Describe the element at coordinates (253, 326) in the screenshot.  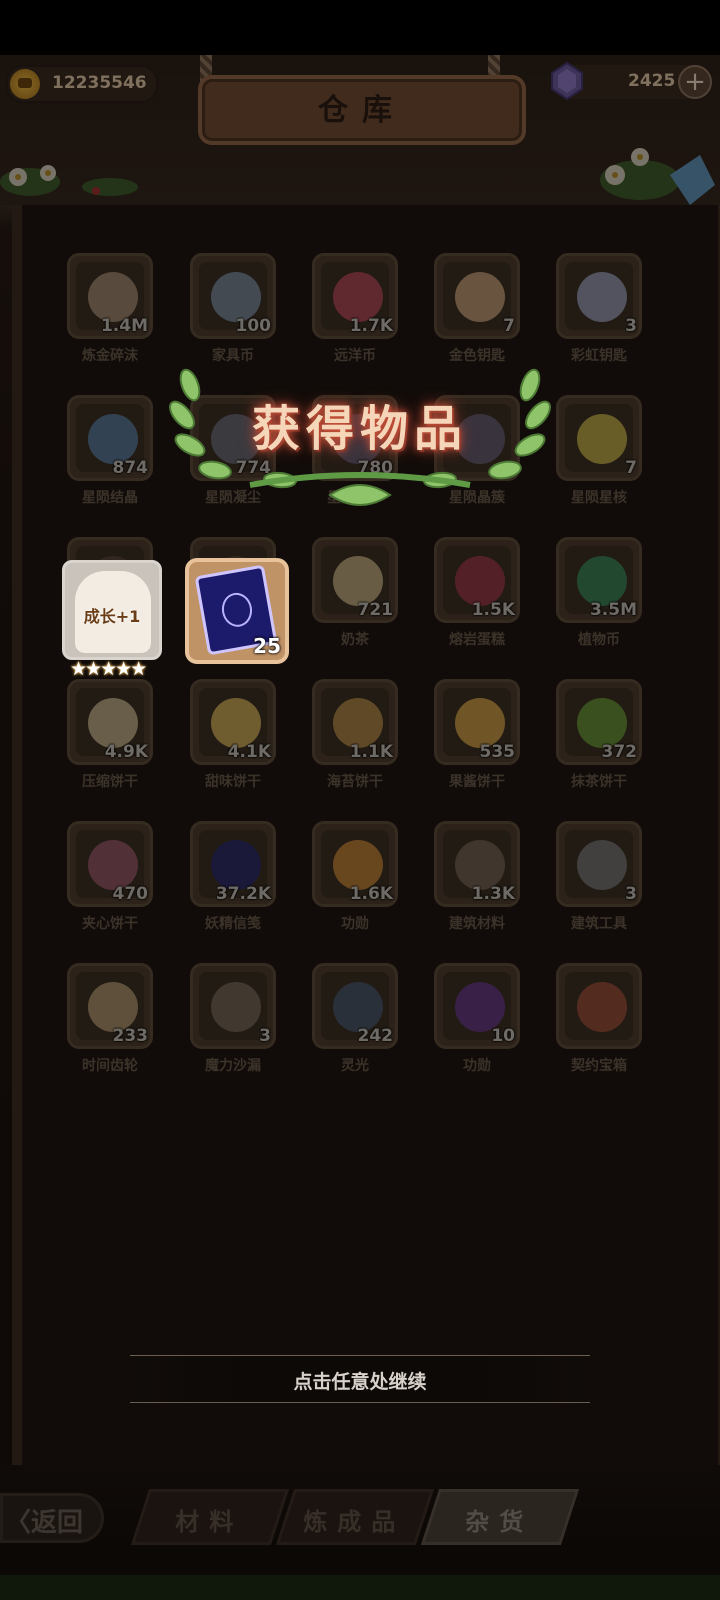
I see `item-count: 100` at that location.